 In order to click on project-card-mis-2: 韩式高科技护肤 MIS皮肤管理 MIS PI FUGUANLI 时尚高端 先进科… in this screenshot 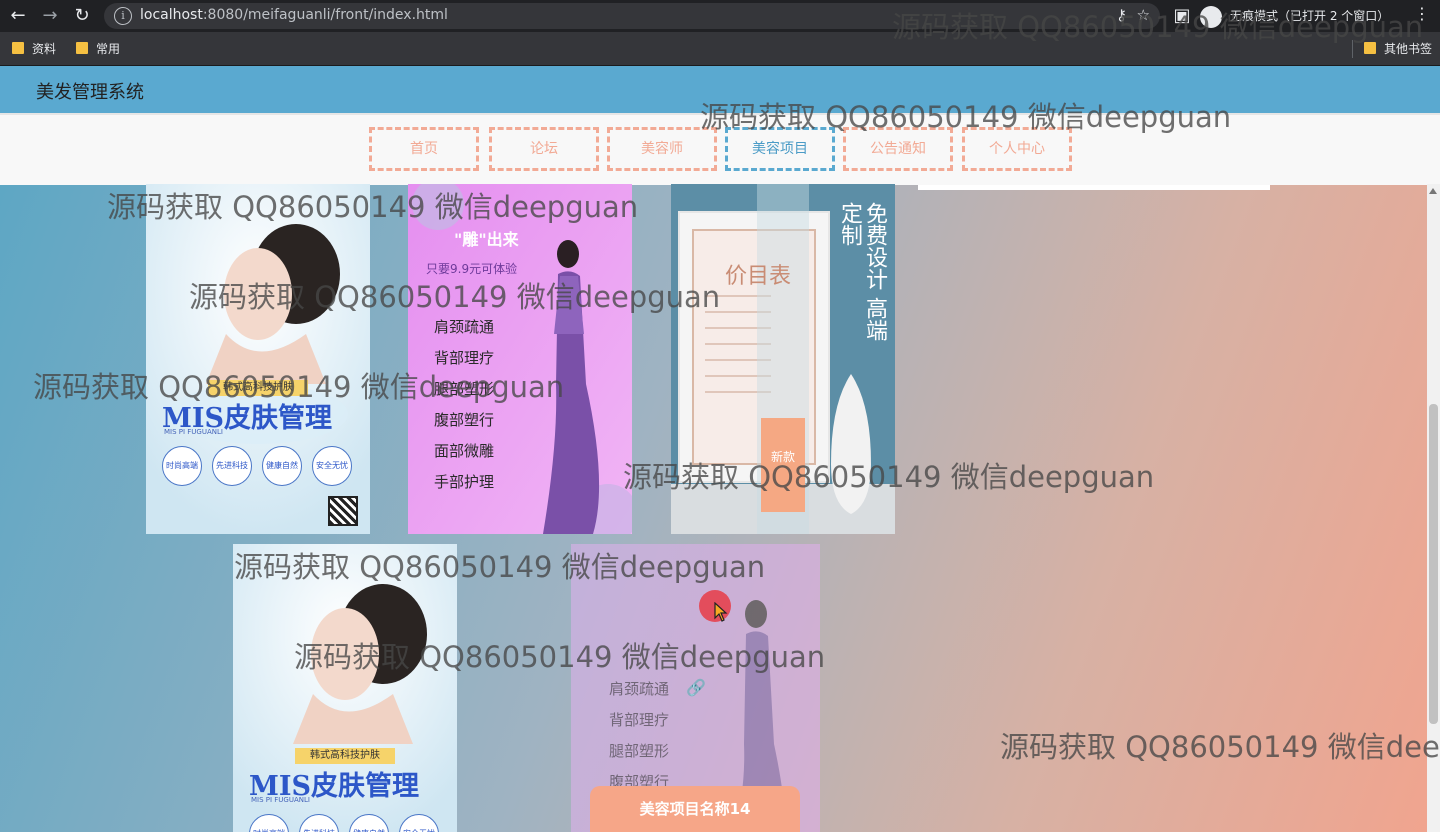, I will do `click(345, 688)`.